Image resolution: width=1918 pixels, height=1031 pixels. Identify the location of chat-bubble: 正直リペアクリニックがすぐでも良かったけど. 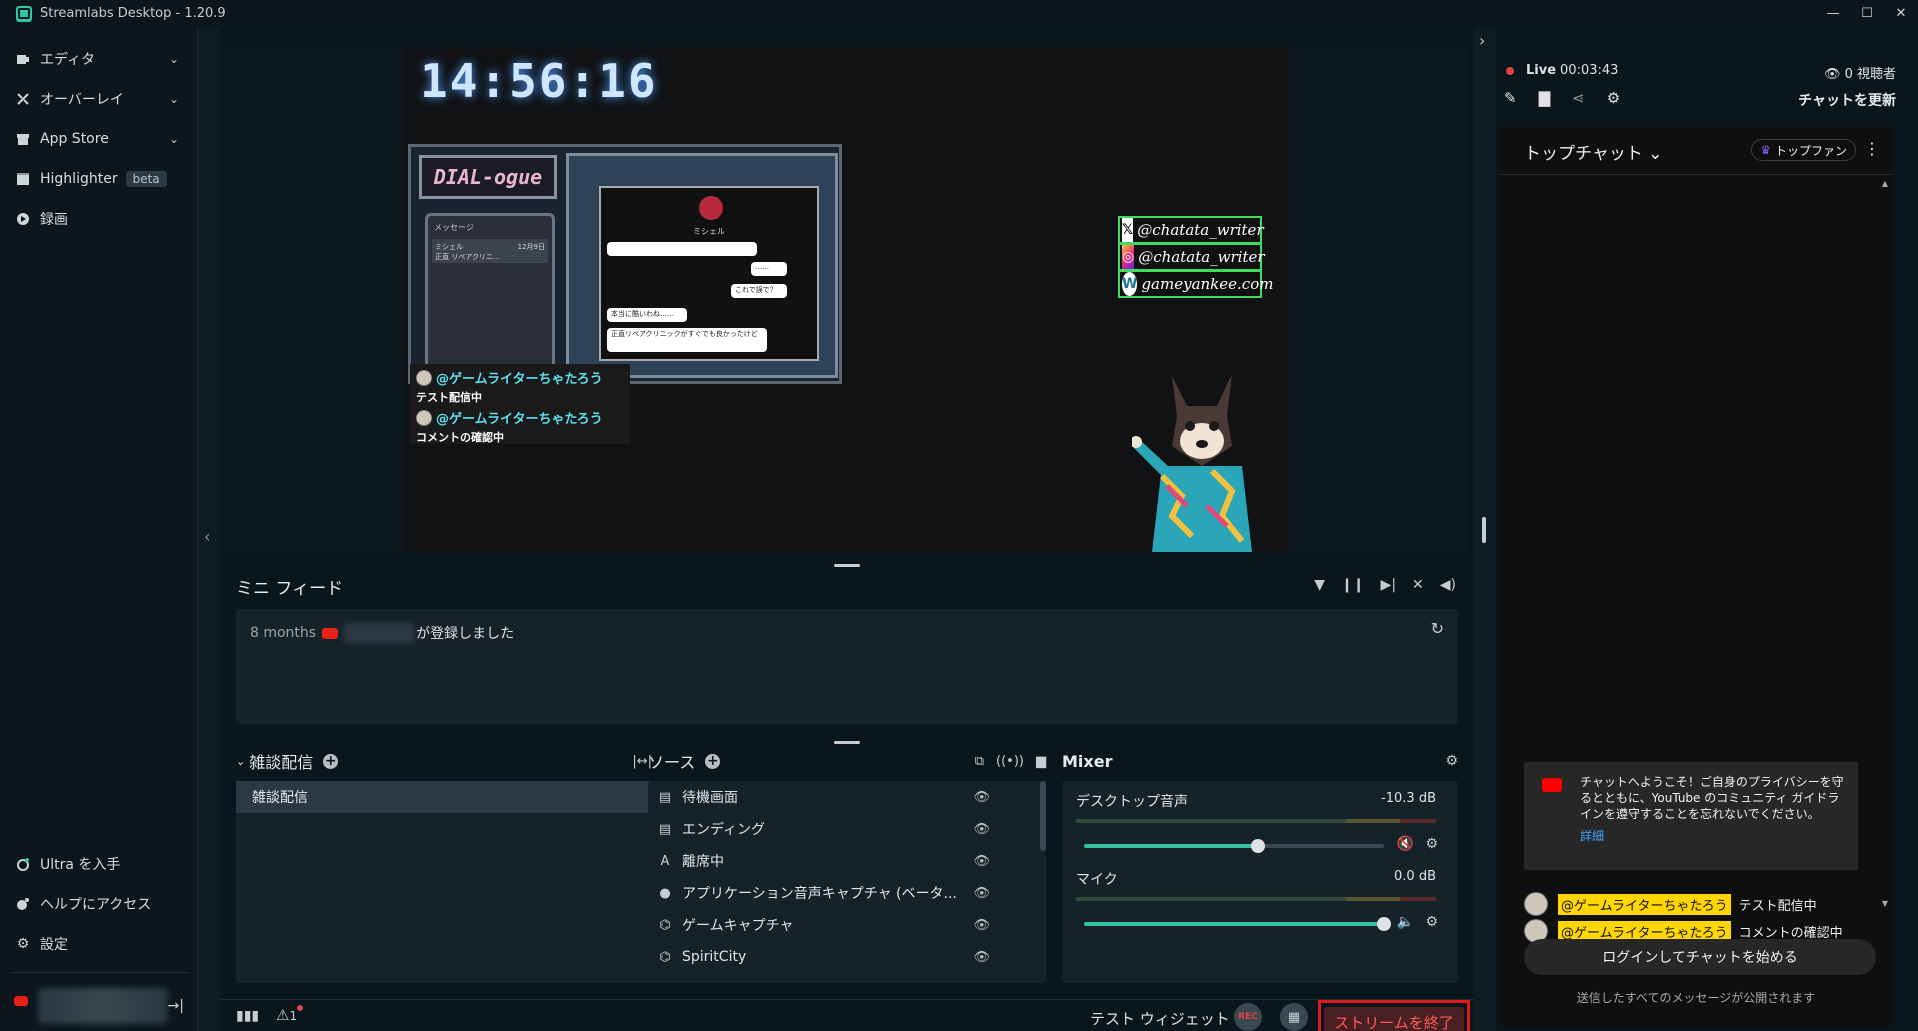
(687, 340).